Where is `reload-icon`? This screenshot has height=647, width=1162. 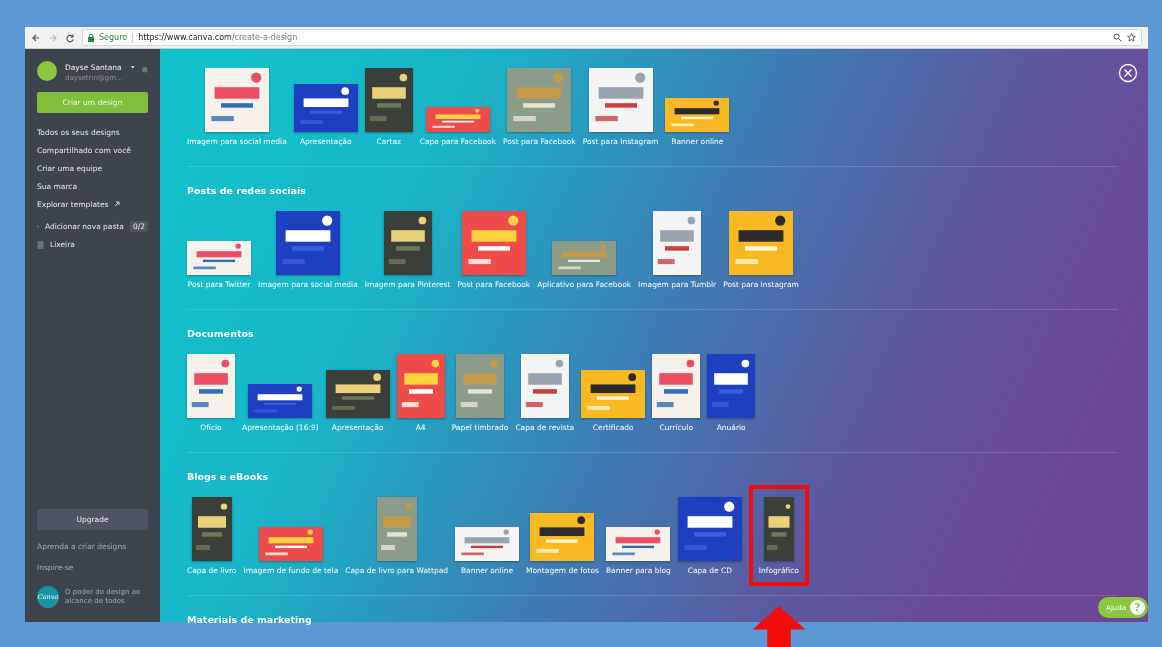
reload-icon is located at coordinates (70, 37).